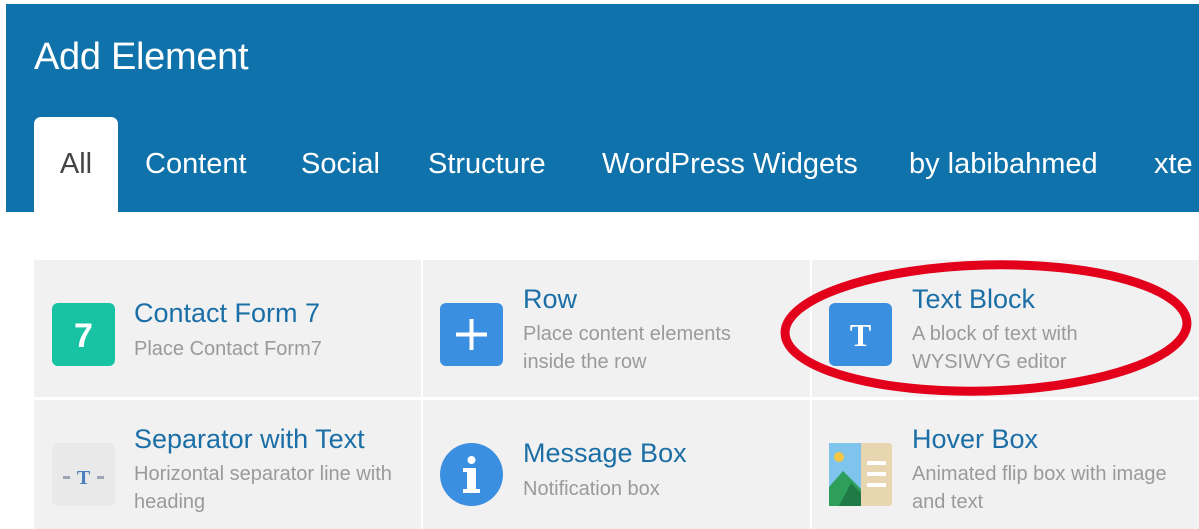 Image resolution: width=1199 pixels, height=529 pixels. What do you see at coordinates (550, 299) in the screenshot?
I see `element-title: Row` at bounding box center [550, 299].